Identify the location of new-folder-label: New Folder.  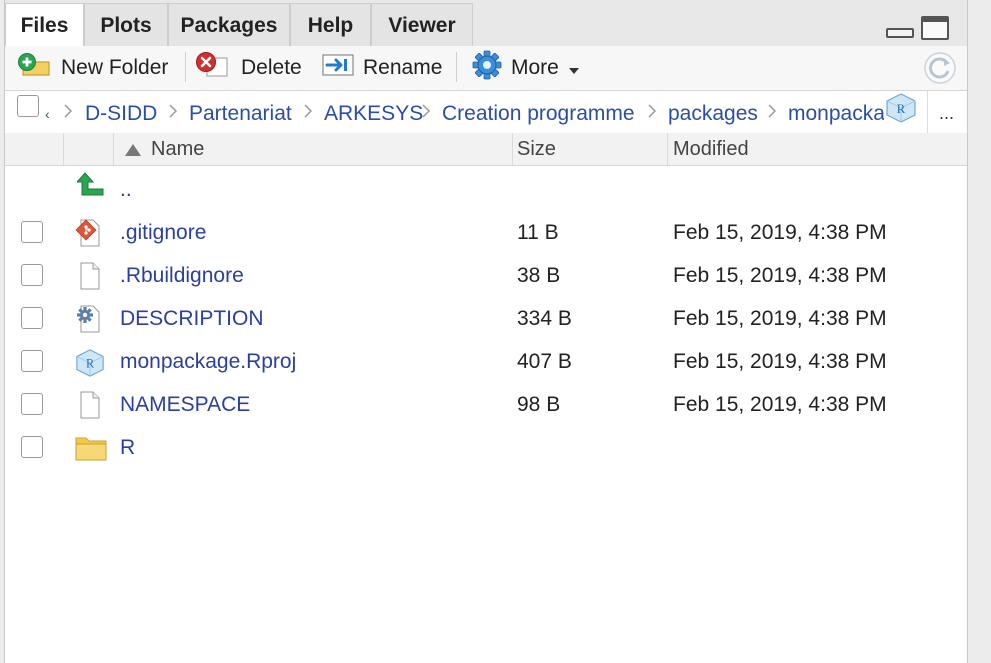
(115, 67).